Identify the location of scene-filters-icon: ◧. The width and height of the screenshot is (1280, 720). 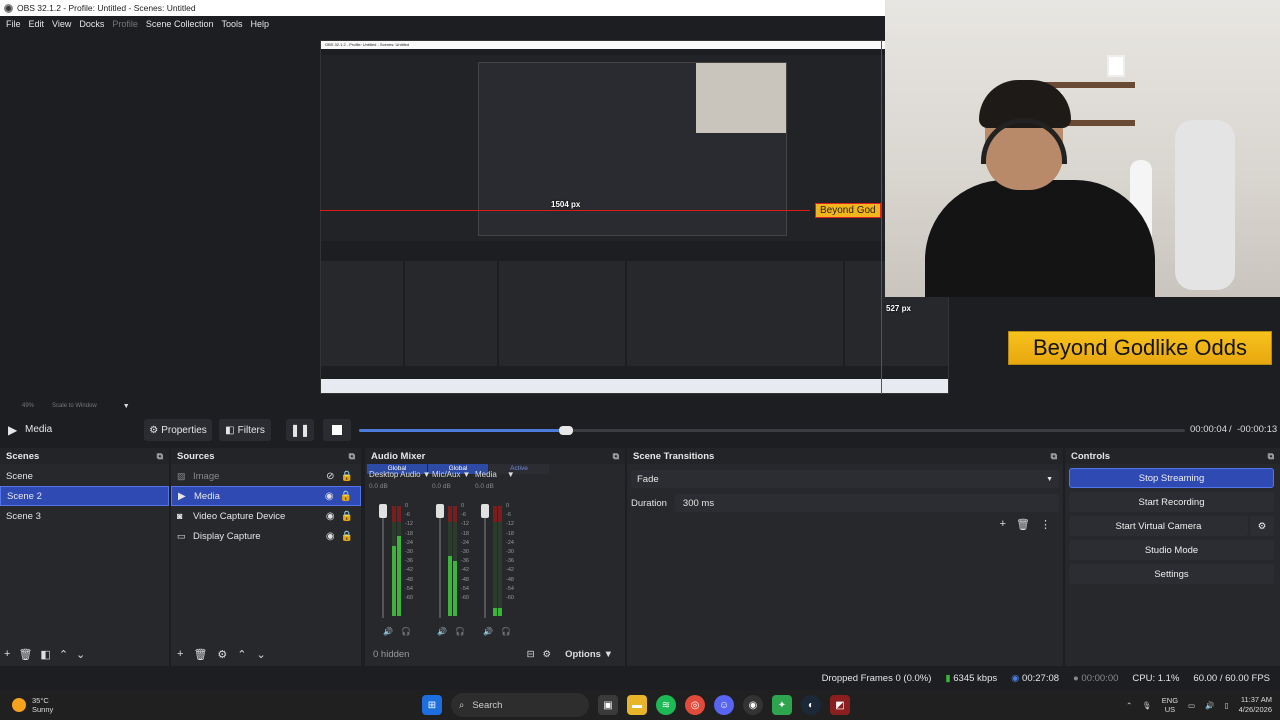
(45, 654).